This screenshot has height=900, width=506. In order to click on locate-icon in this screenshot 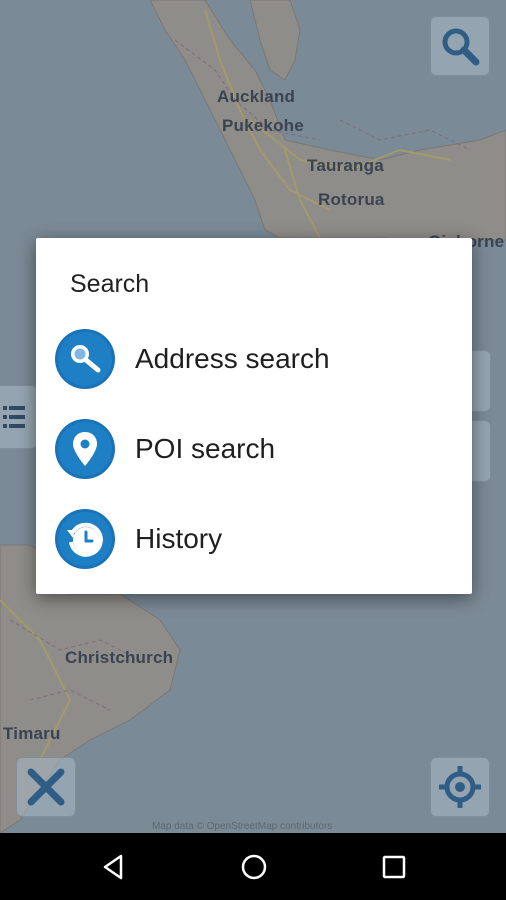, I will do `click(460, 787)`.